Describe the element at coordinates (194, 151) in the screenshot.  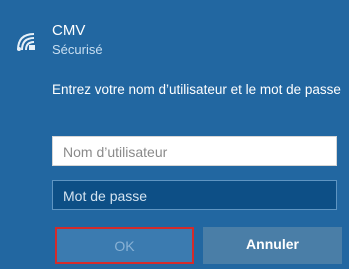
I see `username-field: Nom d’utilisateur` at that location.